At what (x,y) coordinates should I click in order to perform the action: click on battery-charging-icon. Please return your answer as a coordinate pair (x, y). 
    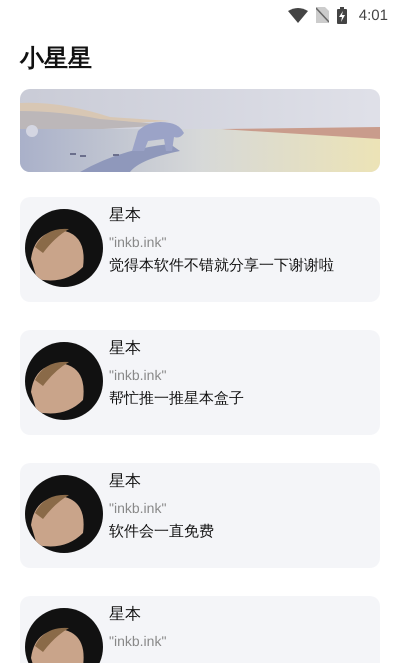
    Looking at the image, I should click on (341, 15).